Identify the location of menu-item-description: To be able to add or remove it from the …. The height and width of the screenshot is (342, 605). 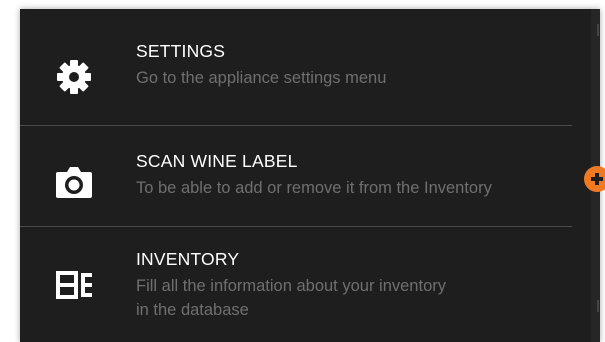
(314, 188).